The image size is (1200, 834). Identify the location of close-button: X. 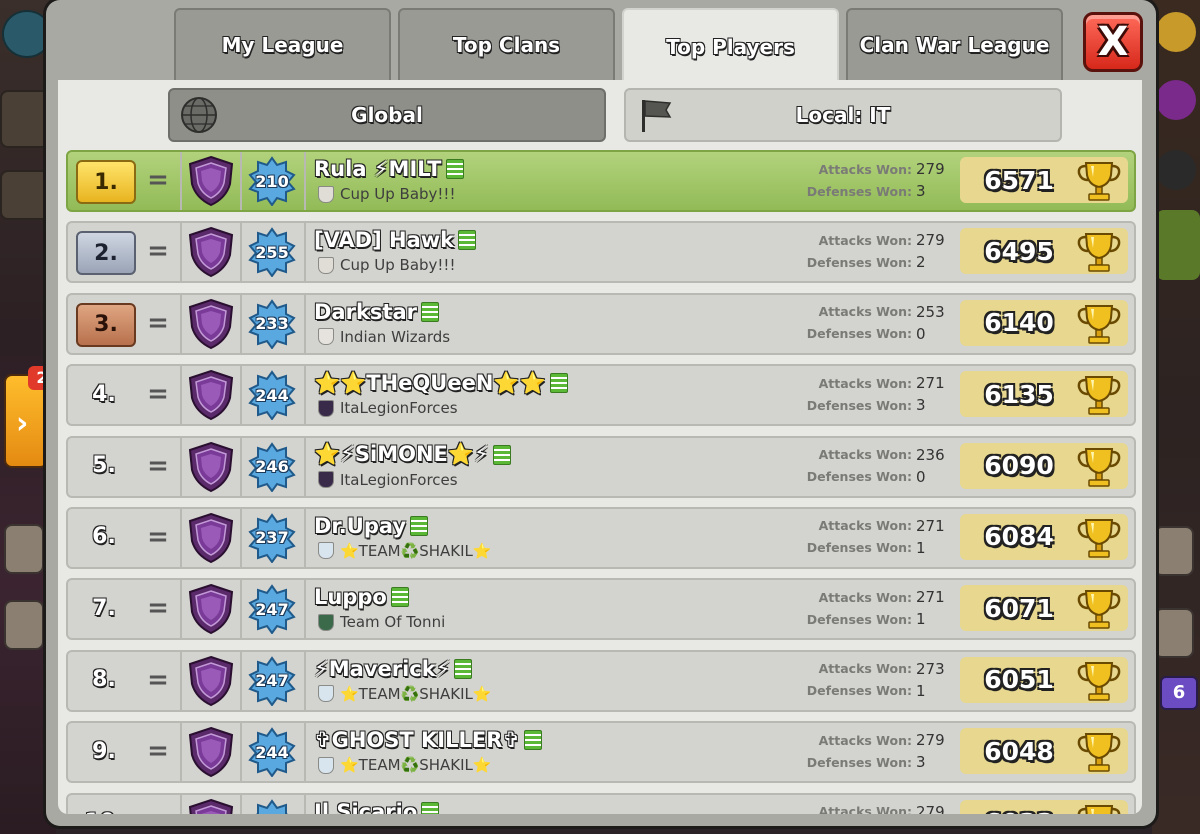
(1113, 42).